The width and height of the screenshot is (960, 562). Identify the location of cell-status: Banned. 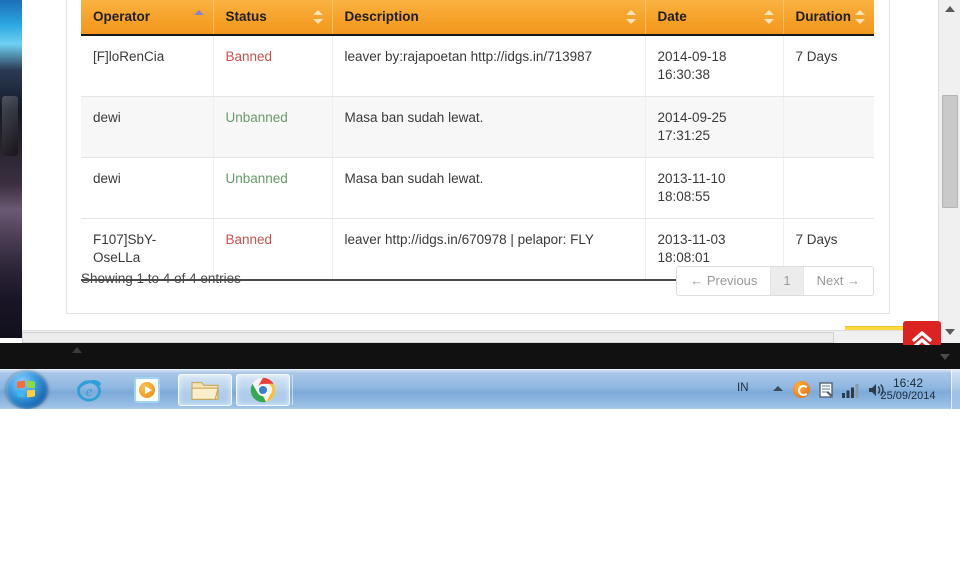
(273, 66).